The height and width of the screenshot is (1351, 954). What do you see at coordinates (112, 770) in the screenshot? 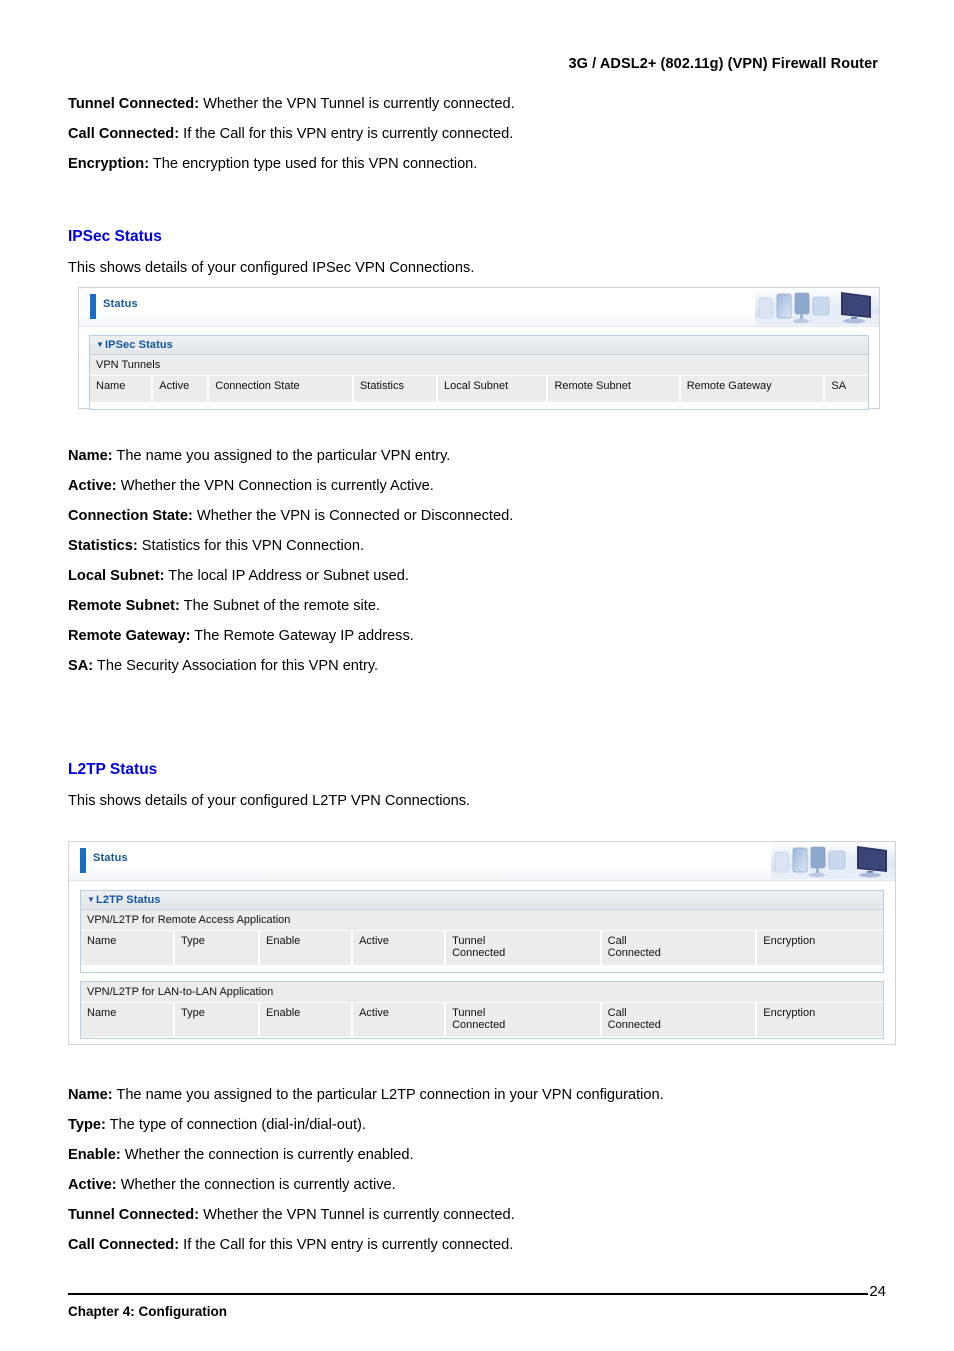
I see `l2tp-heading-block: L2TP Status` at bounding box center [112, 770].